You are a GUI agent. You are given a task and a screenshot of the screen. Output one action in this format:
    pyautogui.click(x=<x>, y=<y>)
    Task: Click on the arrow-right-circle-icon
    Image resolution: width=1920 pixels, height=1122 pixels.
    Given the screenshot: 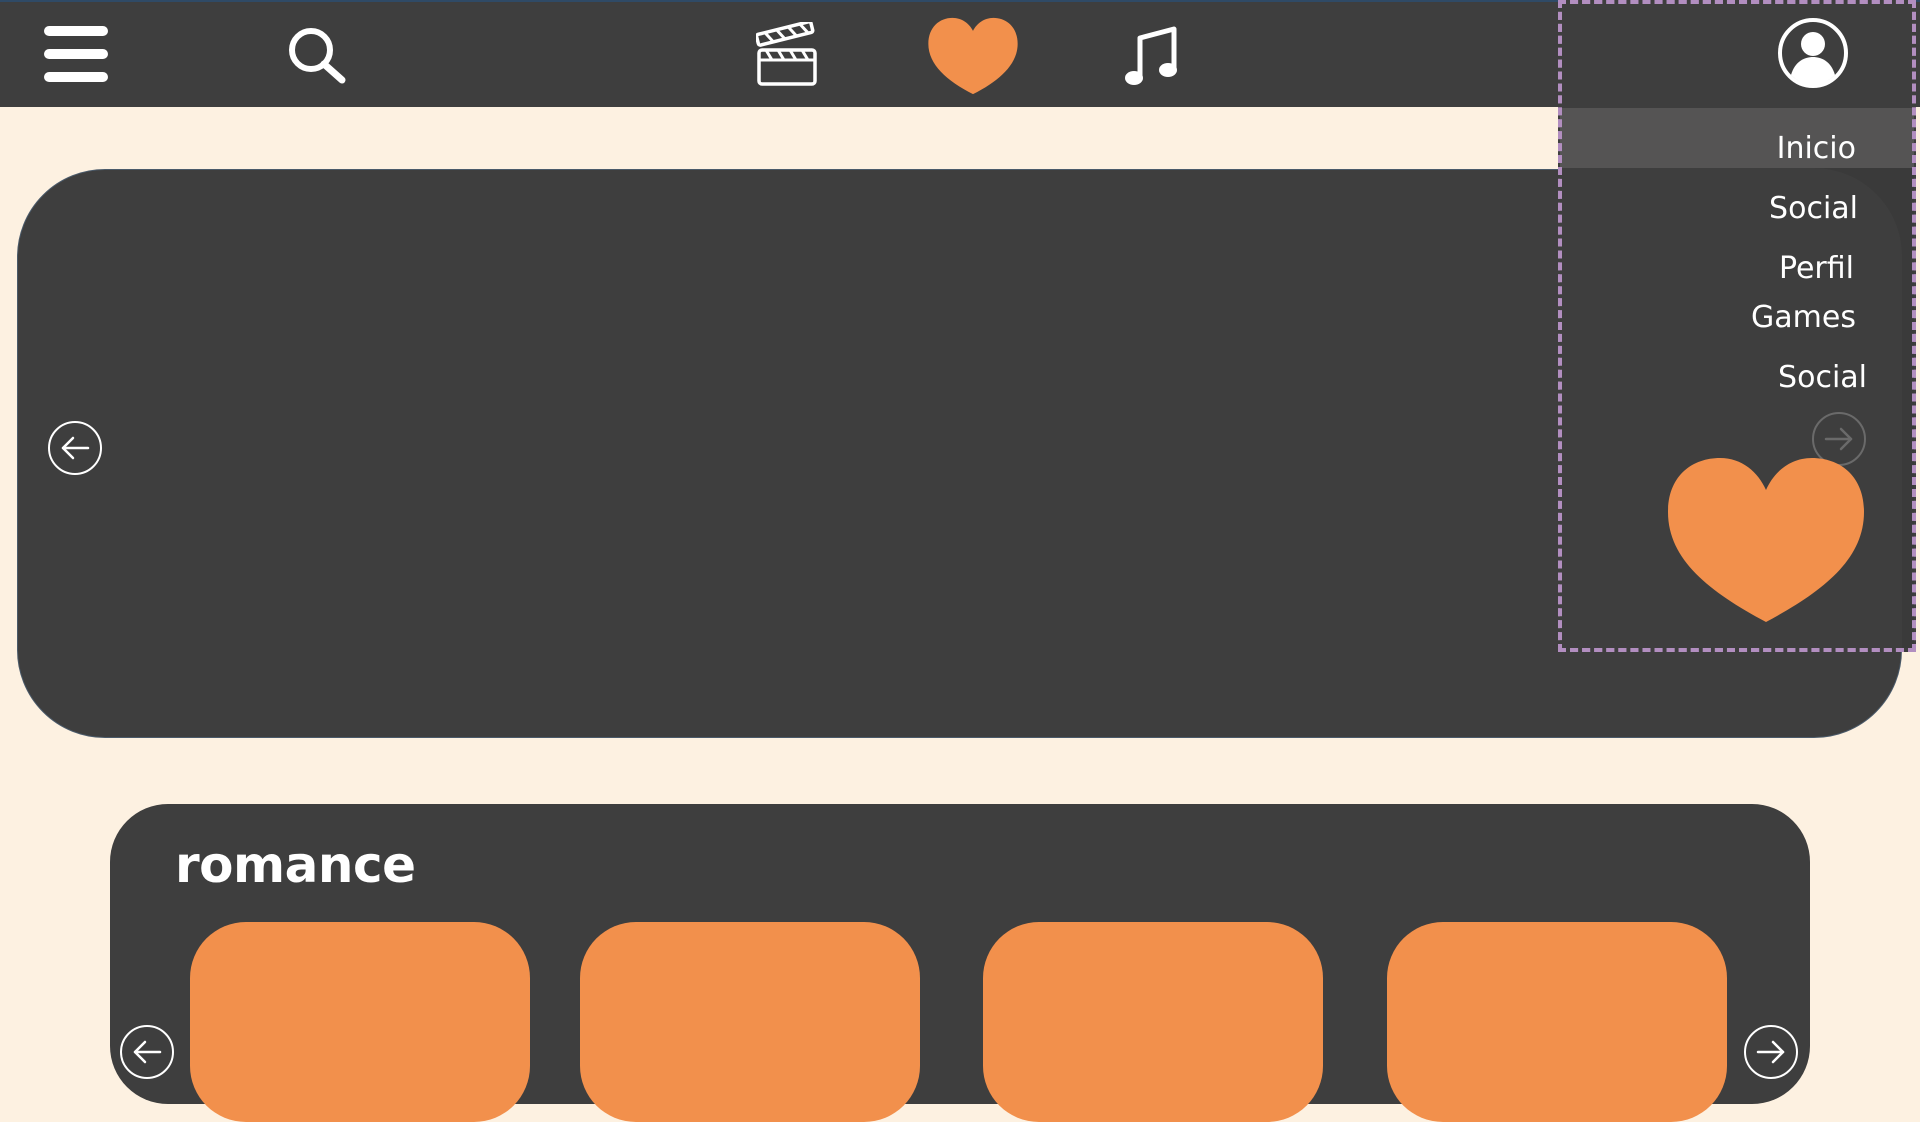 What is the action you would take?
    pyautogui.click(x=1770, y=1052)
    